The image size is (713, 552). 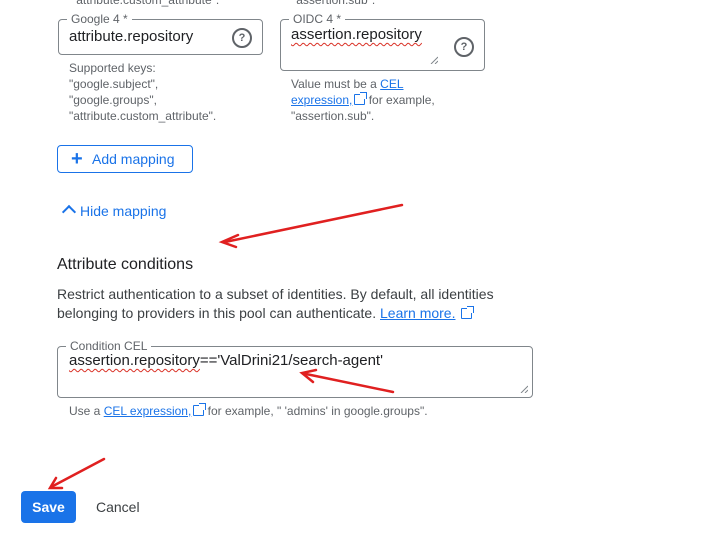 I want to click on cel-expression-link-cont: expression,, so click(x=321, y=100).